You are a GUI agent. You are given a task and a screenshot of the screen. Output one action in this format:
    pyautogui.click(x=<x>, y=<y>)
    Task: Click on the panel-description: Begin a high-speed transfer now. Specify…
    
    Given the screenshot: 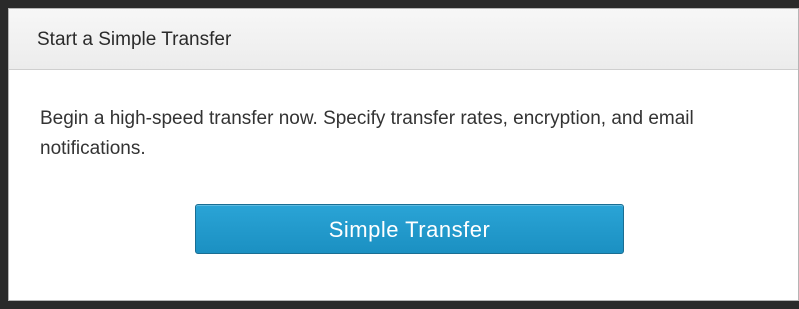 What is the action you would take?
    pyautogui.click(x=367, y=133)
    